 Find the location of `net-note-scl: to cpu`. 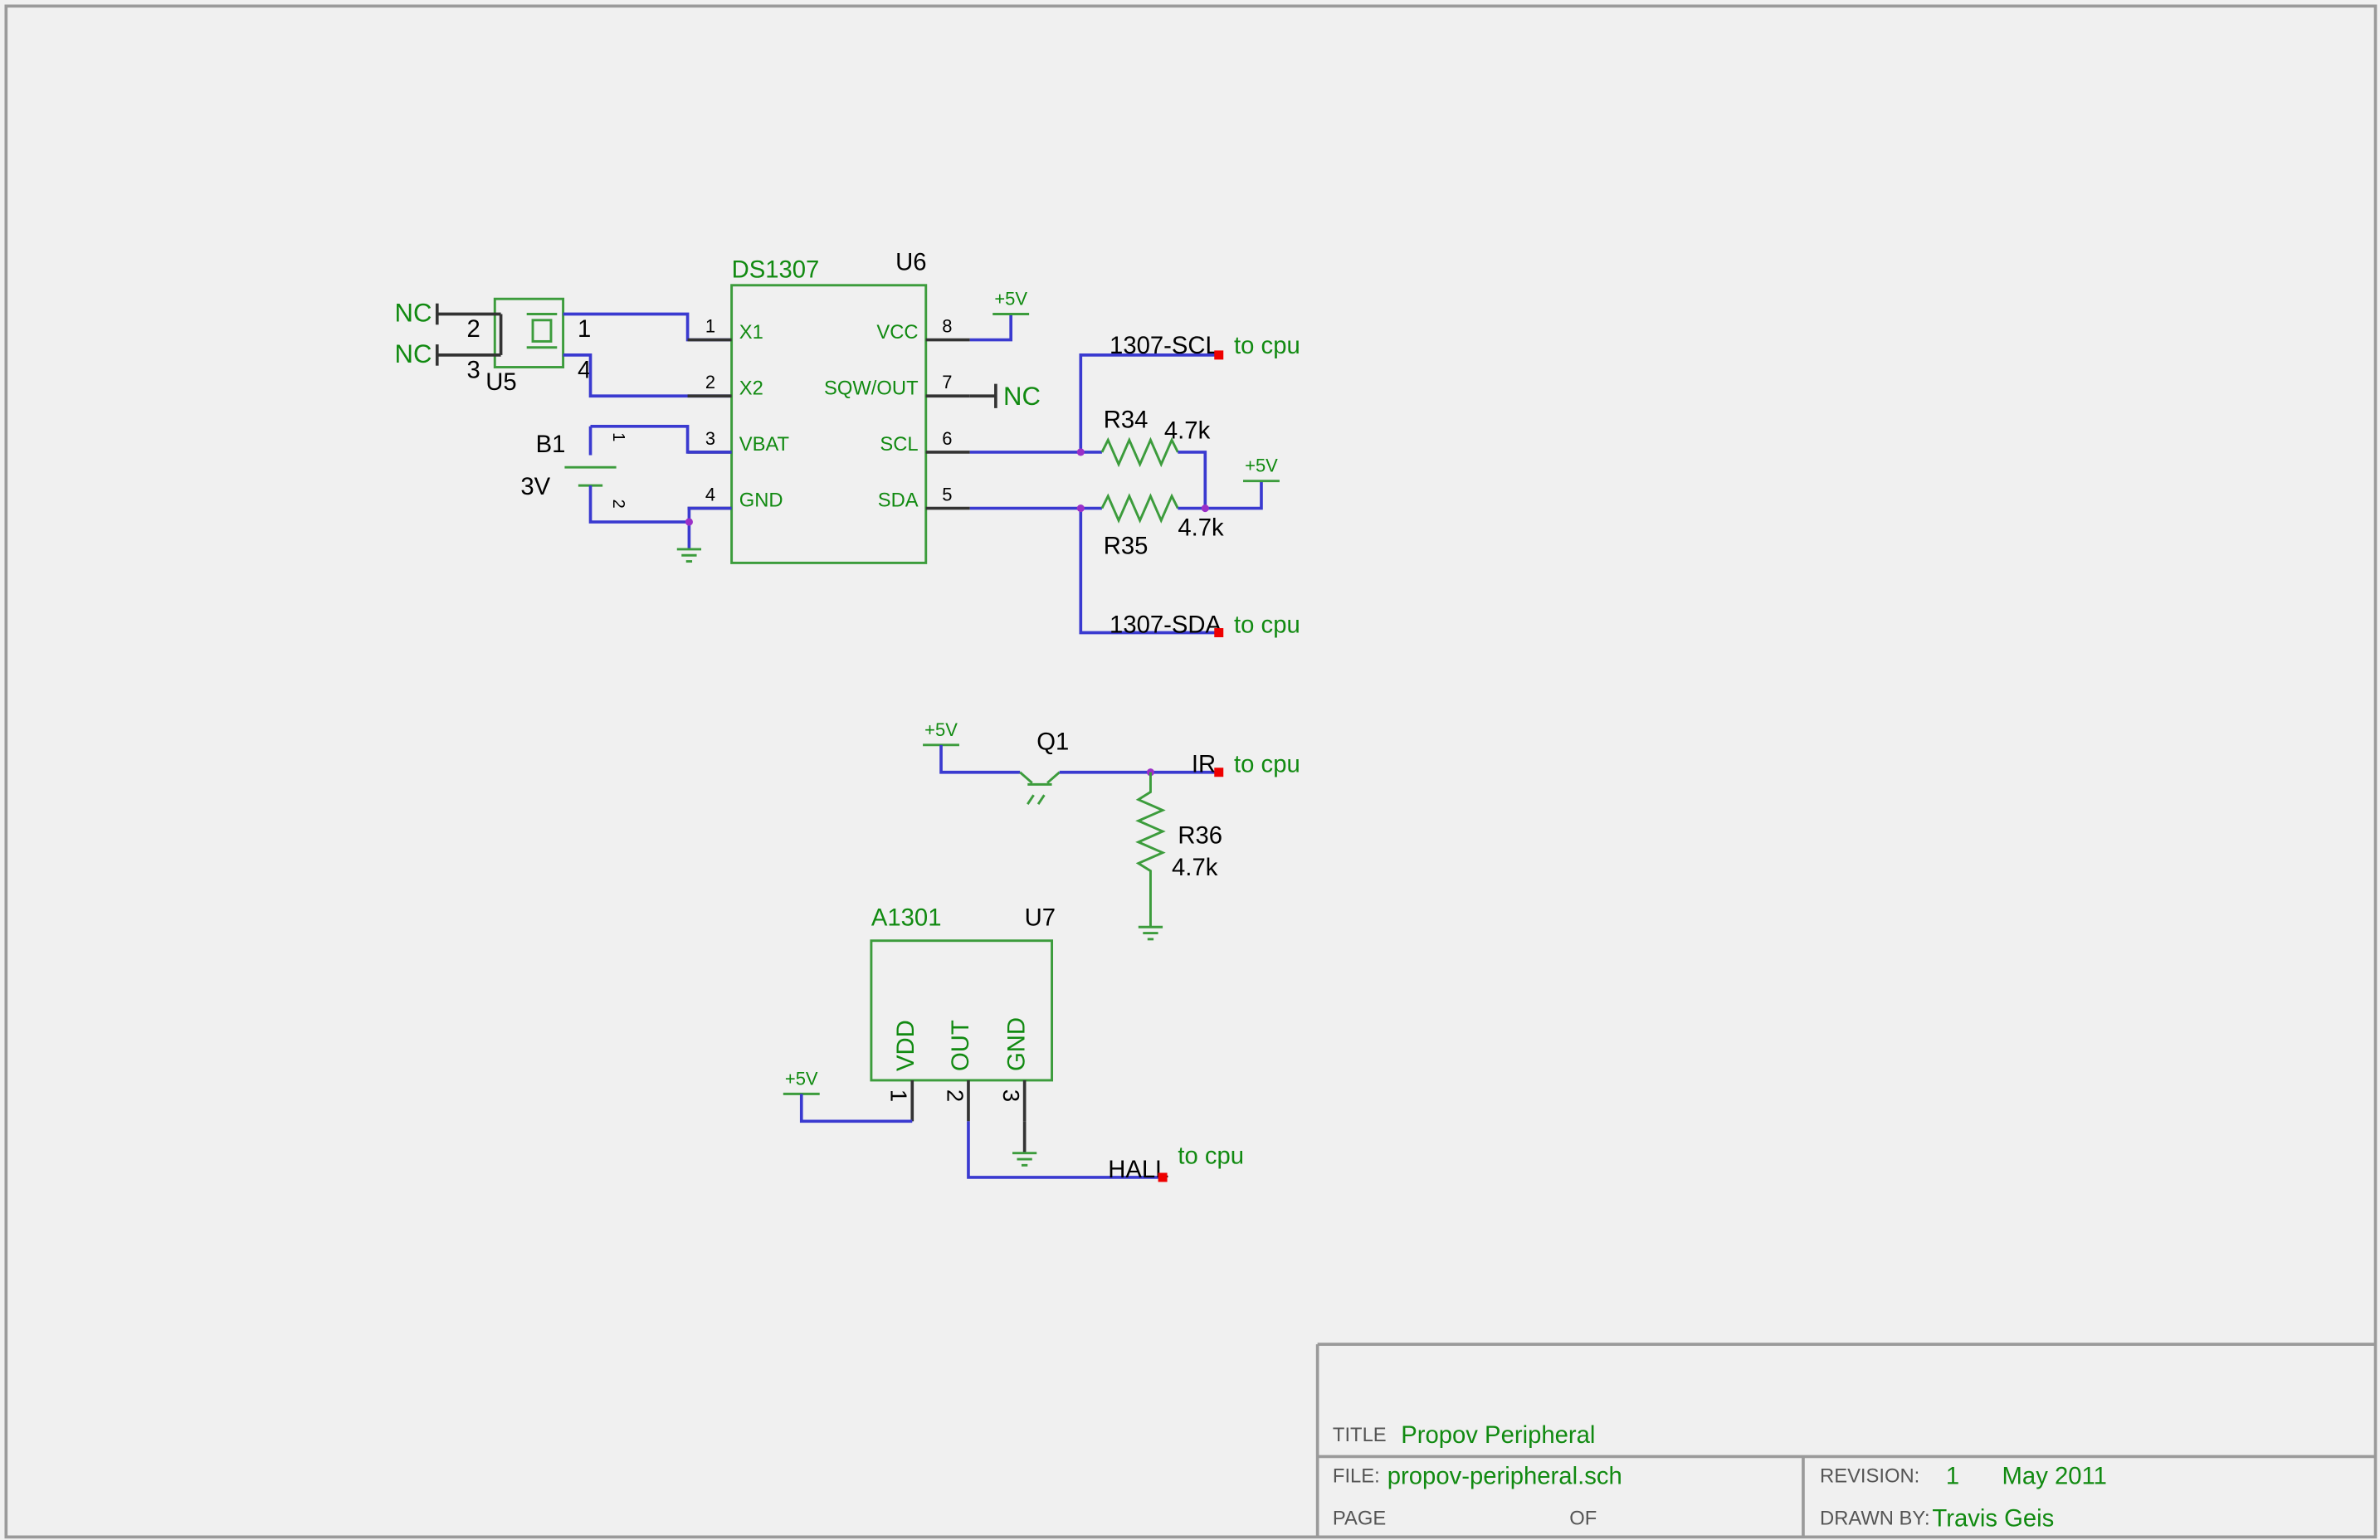

net-note-scl: to cpu is located at coordinates (1267, 346).